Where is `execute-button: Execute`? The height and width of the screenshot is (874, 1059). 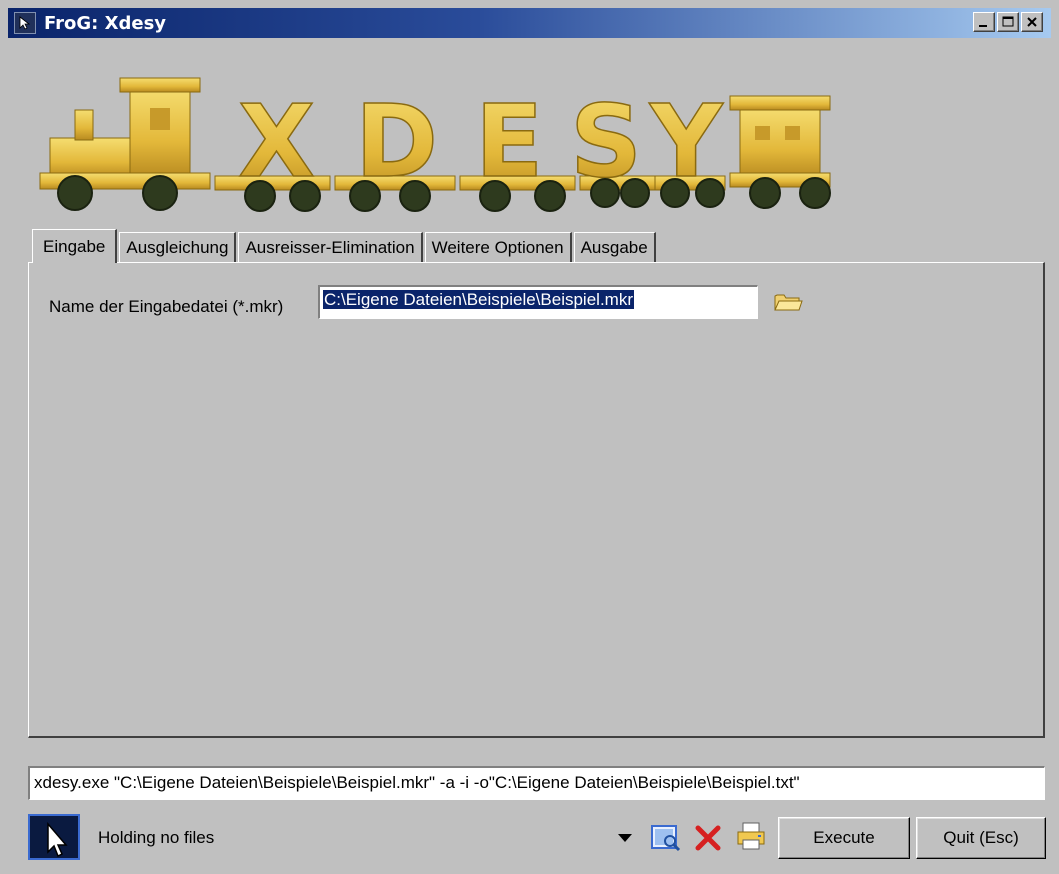
execute-button: Execute is located at coordinates (844, 838).